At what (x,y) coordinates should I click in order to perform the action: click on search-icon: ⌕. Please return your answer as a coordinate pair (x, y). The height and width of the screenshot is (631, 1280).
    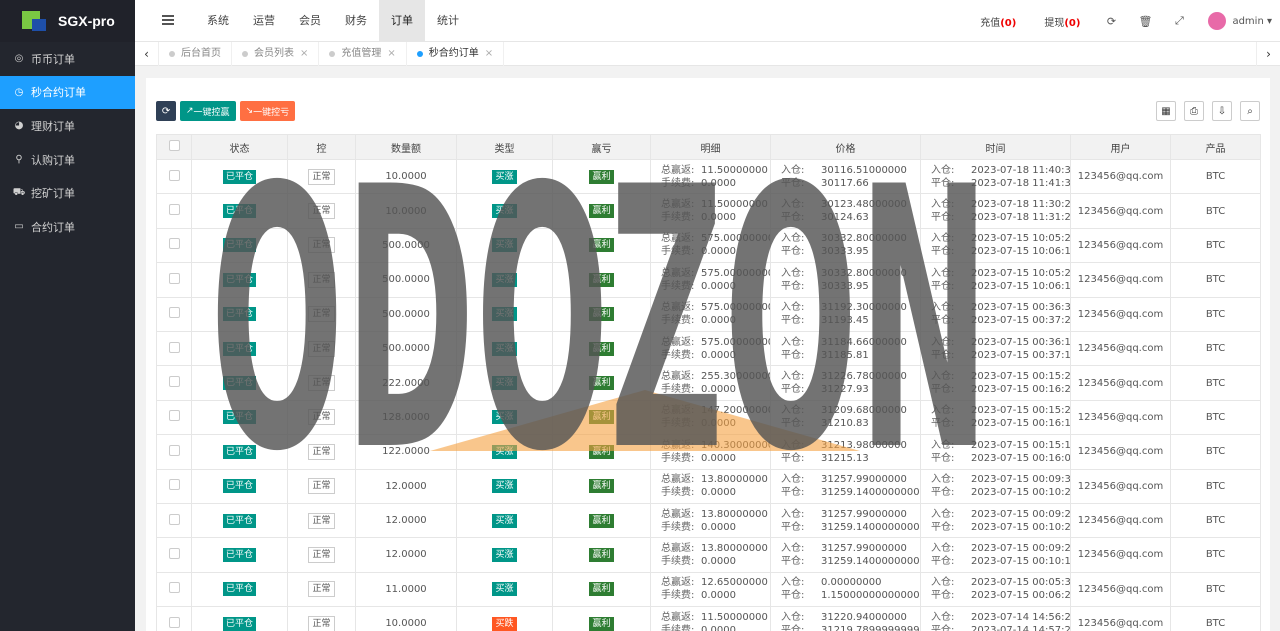
    Looking at the image, I should click on (1250, 111).